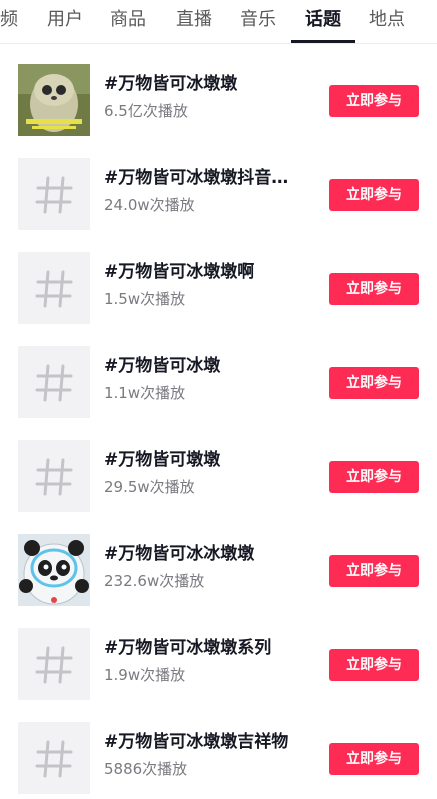 The image size is (437, 799). I want to click on topic-title: #万物皆可冰墩, so click(162, 366).